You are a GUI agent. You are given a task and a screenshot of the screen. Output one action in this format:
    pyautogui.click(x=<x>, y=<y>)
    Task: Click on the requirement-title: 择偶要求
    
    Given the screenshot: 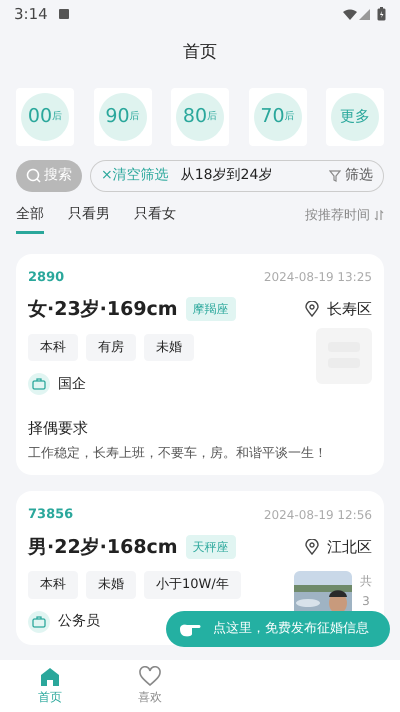 What is the action you would take?
    pyautogui.click(x=58, y=428)
    